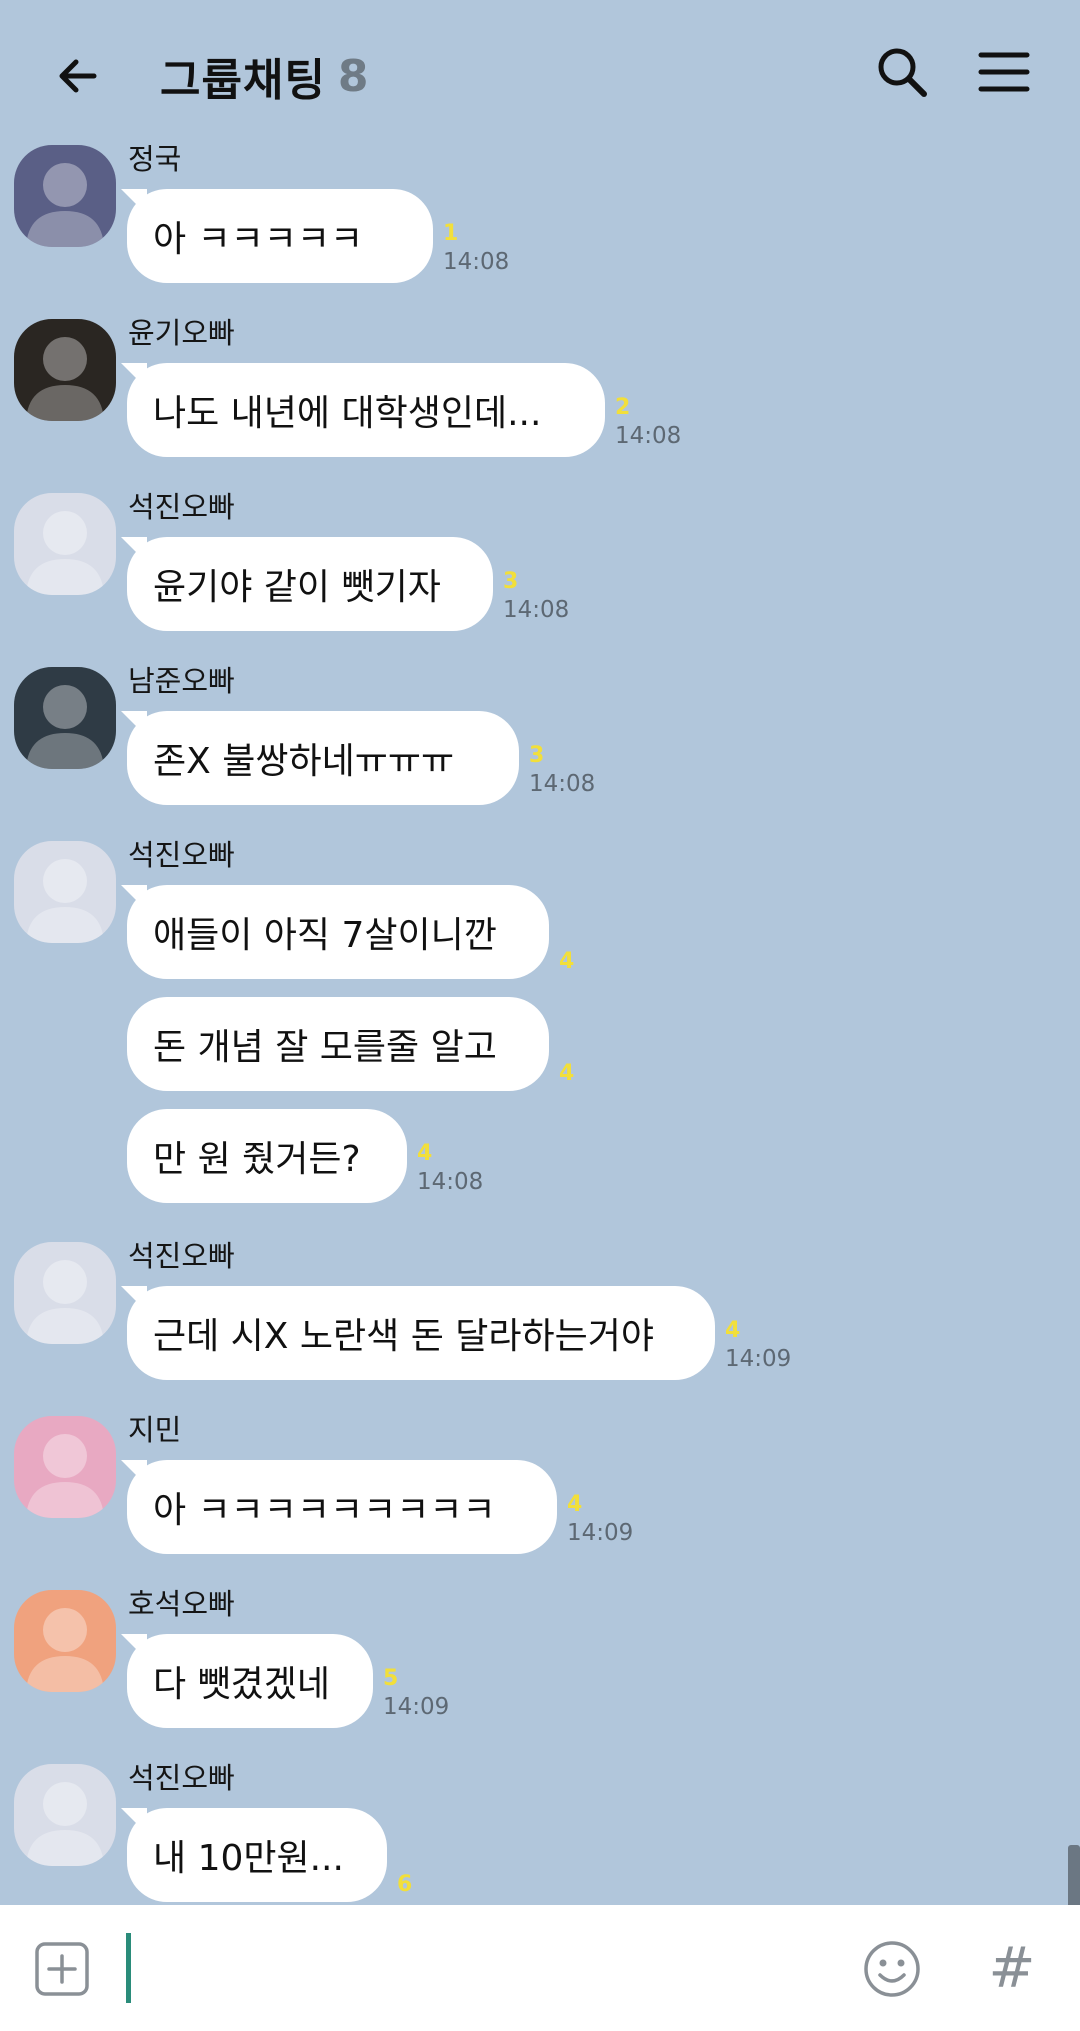 This screenshot has height=2031, width=1080. What do you see at coordinates (155, 1430) in the screenshot?
I see `sender-name: 지민` at bounding box center [155, 1430].